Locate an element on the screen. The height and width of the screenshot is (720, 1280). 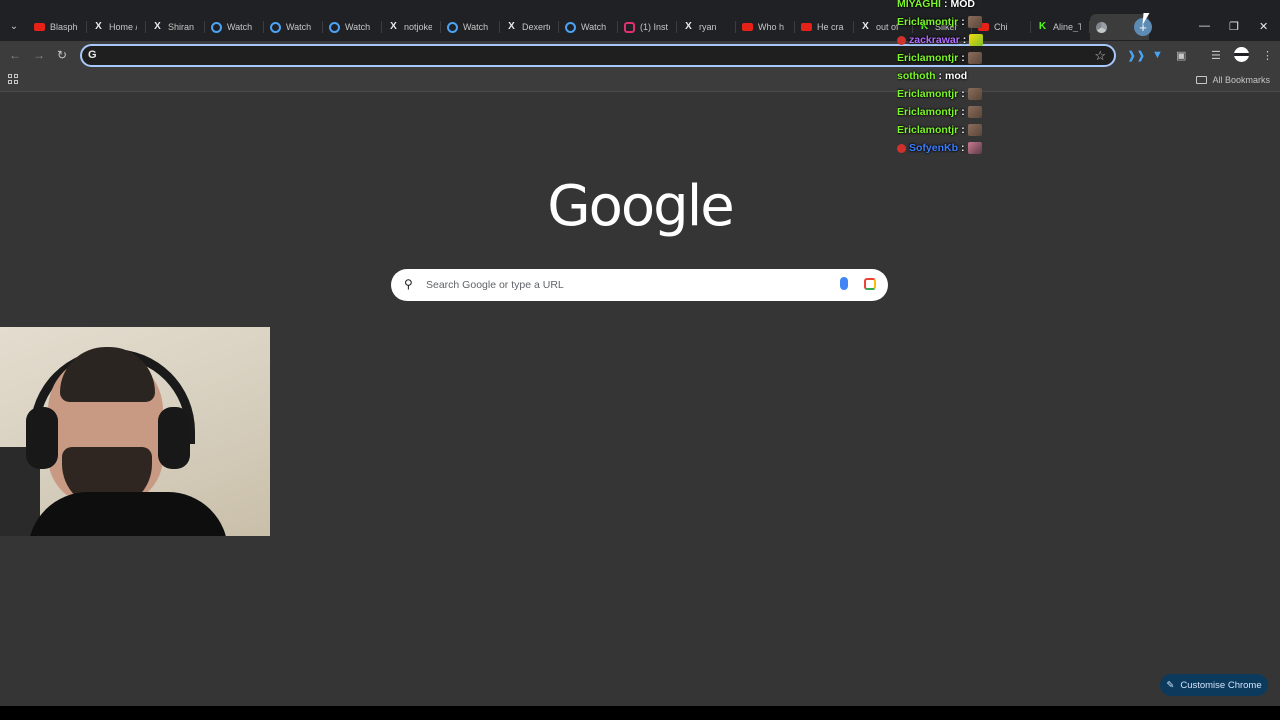
google-lens-icon is located at coordinates (870, 284).